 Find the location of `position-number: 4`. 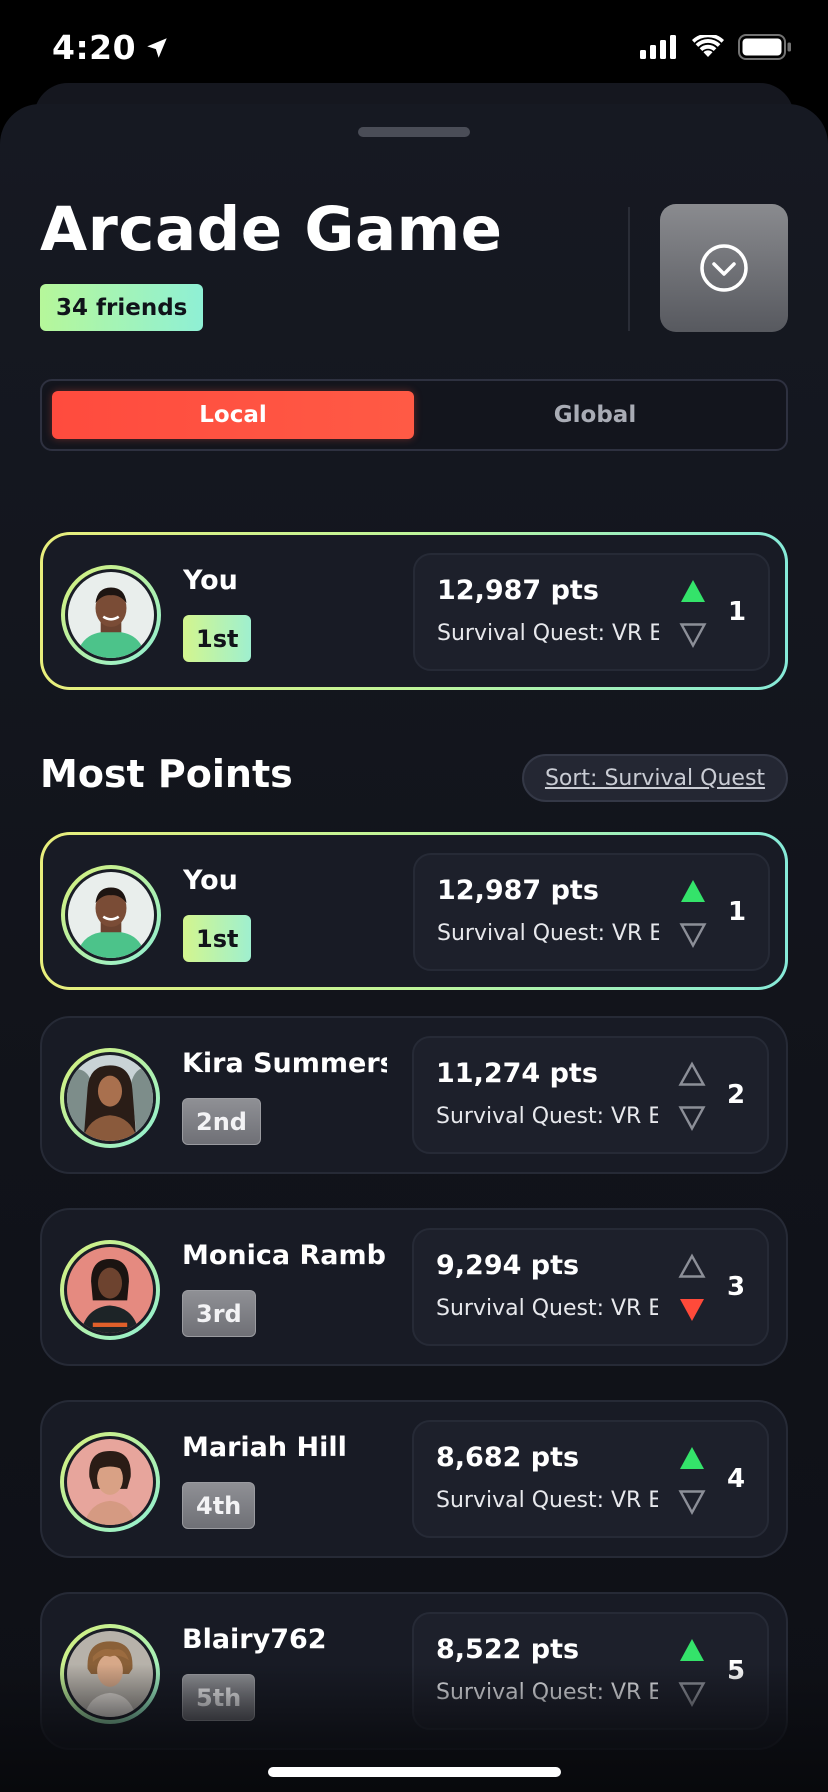

position-number: 4 is located at coordinates (736, 1479).